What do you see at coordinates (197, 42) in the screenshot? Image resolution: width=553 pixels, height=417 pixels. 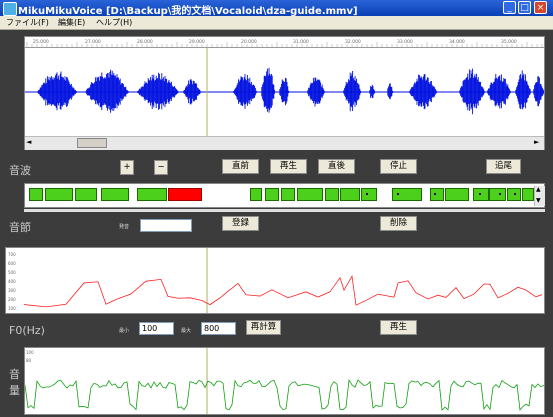 I see `ruler-tick-label: 29.000` at bounding box center [197, 42].